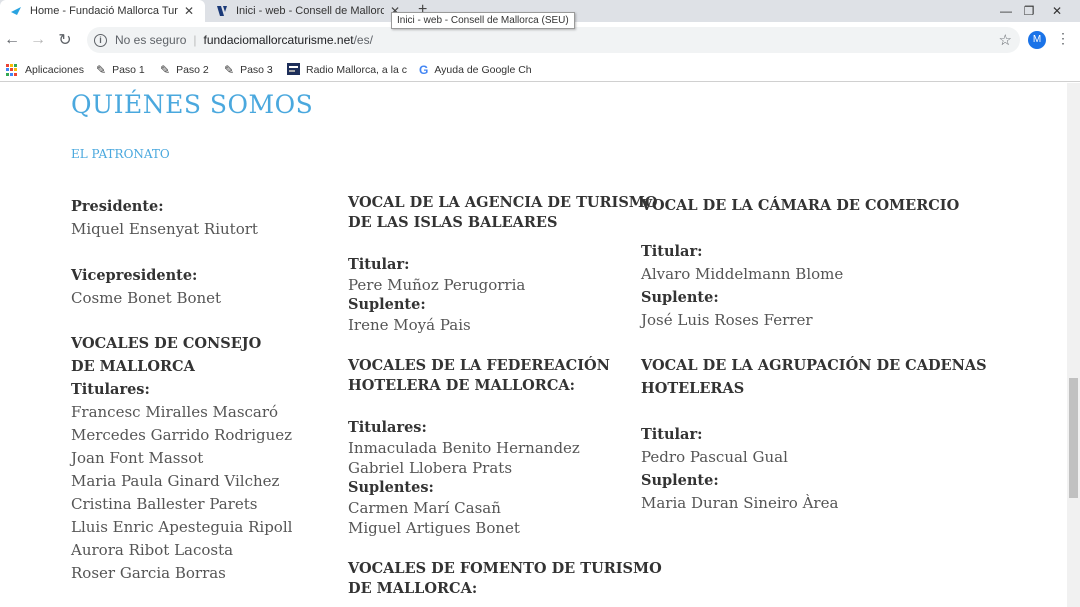 This screenshot has height=607, width=1080. I want to click on bookmark-paso-1: ✎ Paso 1, so click(120, 70).